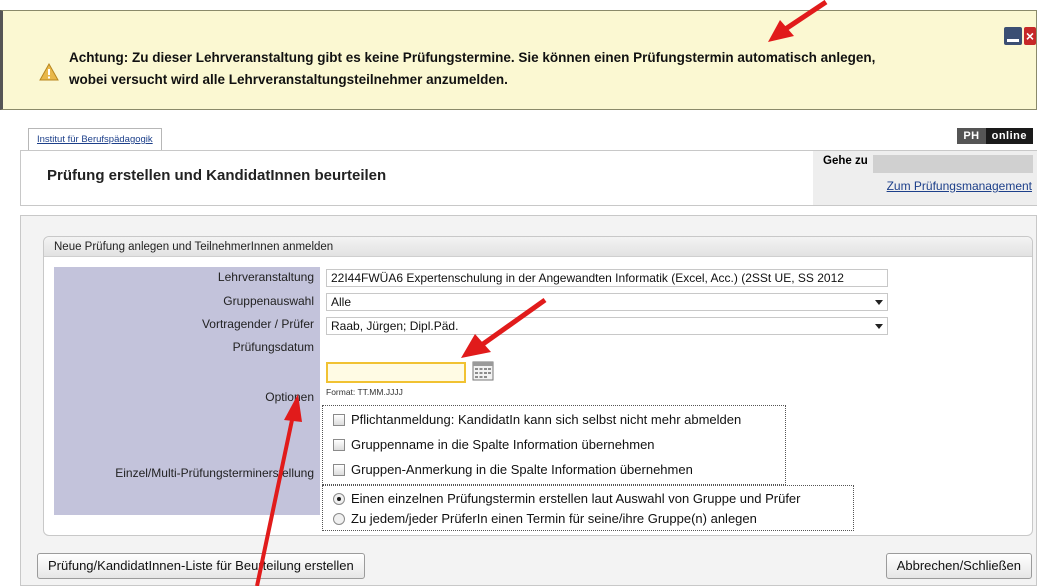 Image resolution: width=1037 pixels, height=586 pixels. Describe the element at coordinates (268, 301) in the screenshot. I see `label-group: Gruppenauswahl` at that location.